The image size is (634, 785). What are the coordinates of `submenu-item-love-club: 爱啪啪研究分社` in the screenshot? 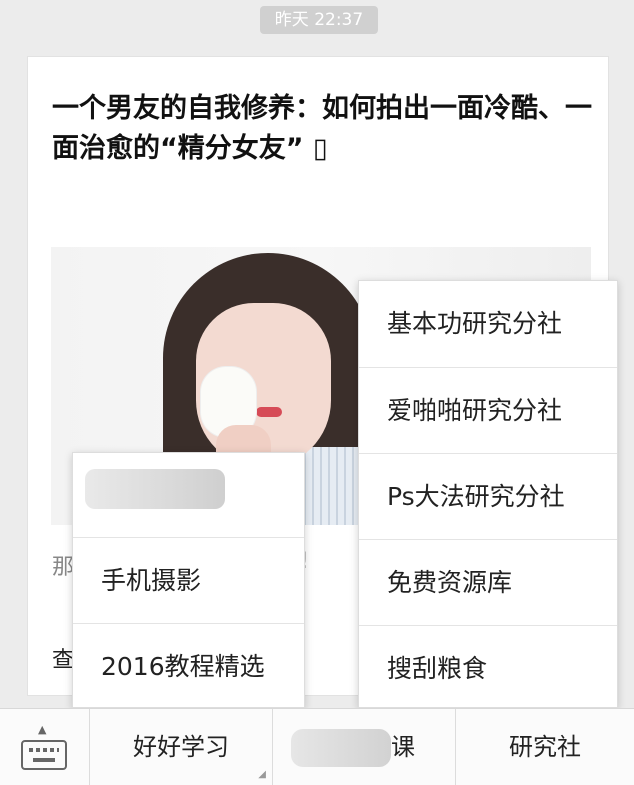 It's located at (488, 410).